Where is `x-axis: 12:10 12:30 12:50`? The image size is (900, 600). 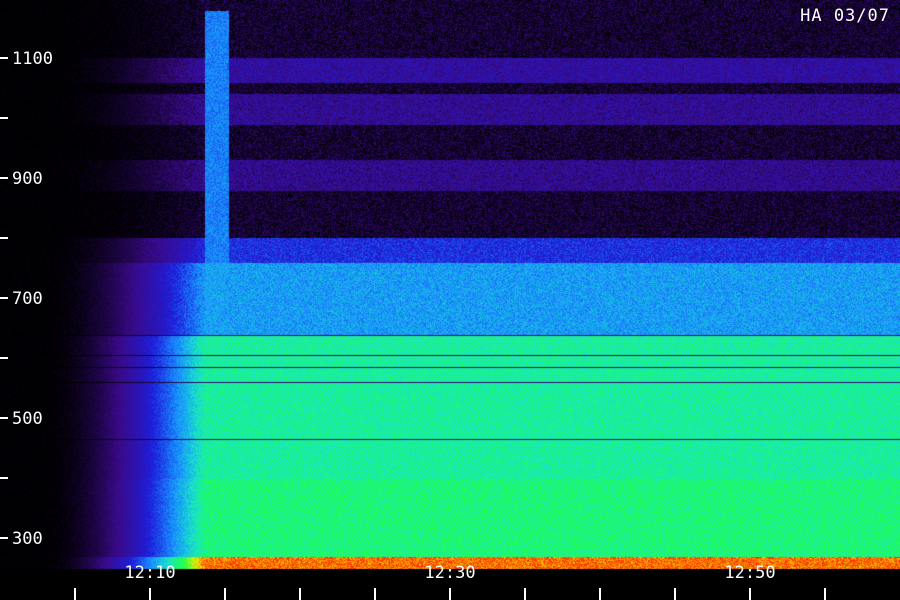 x-axis: 12:10 12:30 12:50 is located at coordinates (450, 581).